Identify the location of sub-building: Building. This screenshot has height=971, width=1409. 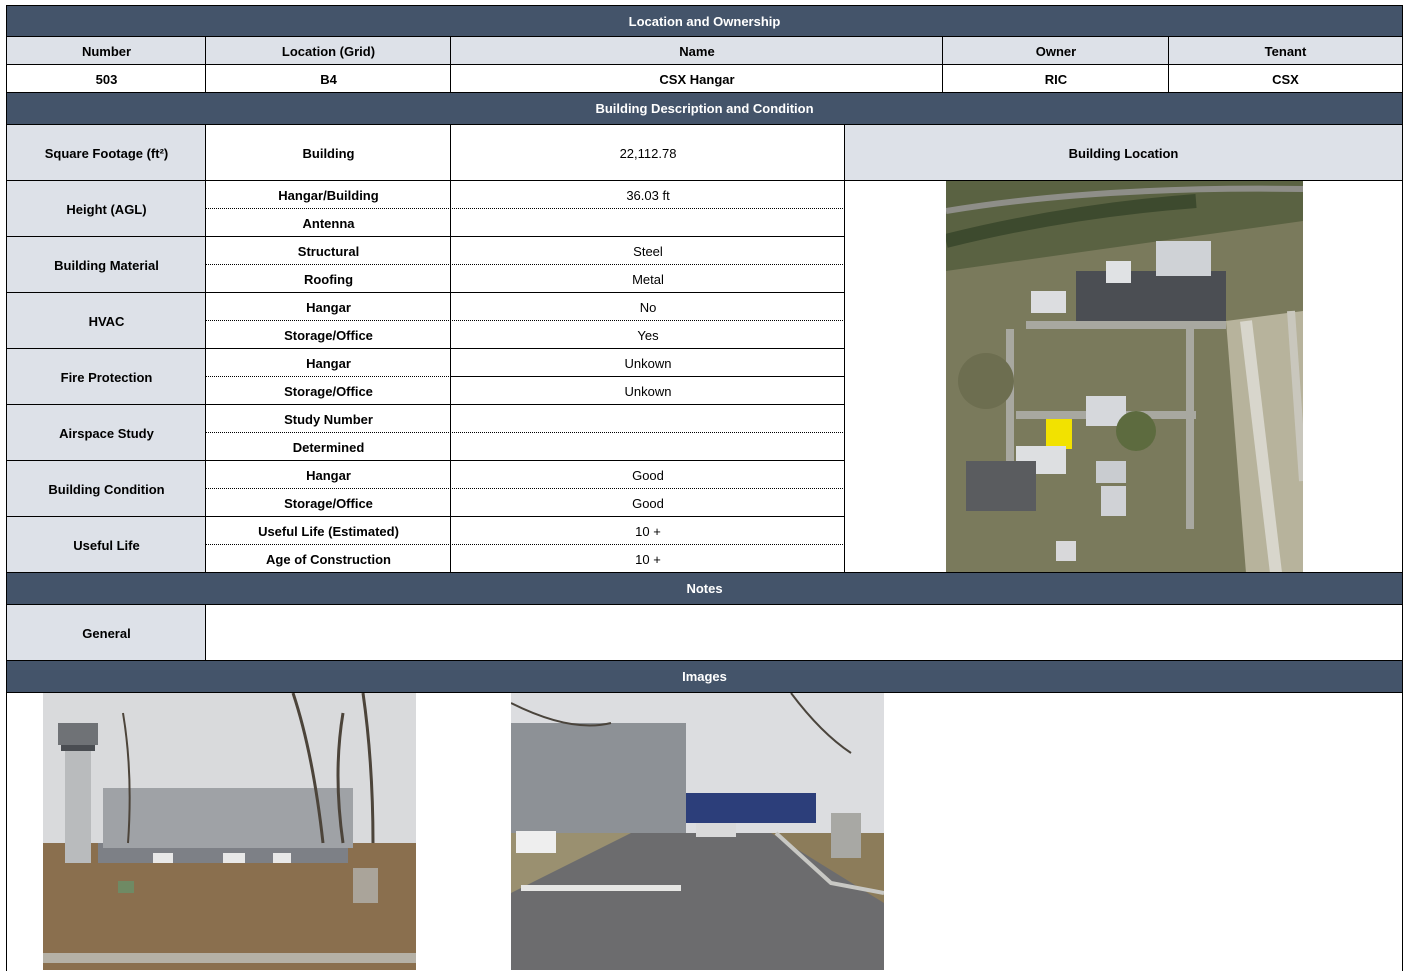
(328, 153).